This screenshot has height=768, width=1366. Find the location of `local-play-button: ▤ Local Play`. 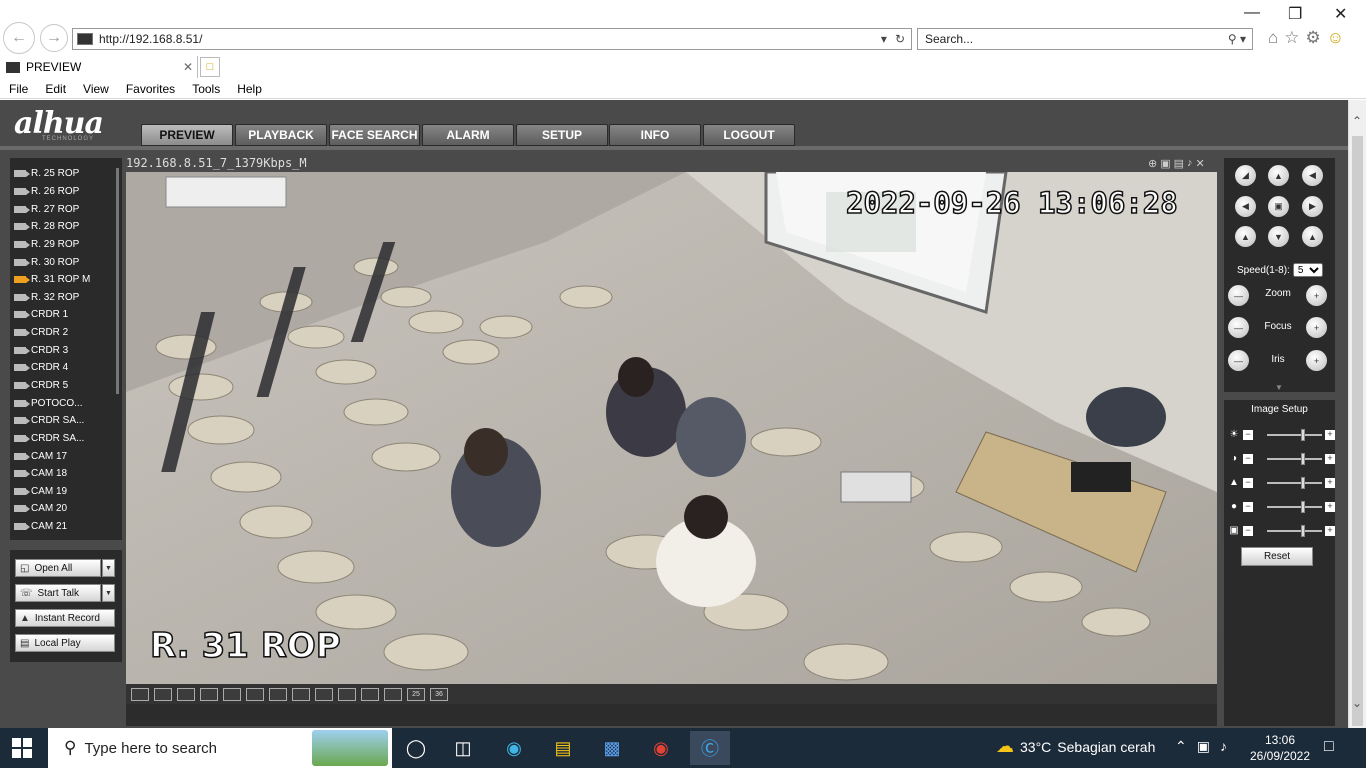

local-play-button: ▤ Local Play is located at coordinates (65, 643).